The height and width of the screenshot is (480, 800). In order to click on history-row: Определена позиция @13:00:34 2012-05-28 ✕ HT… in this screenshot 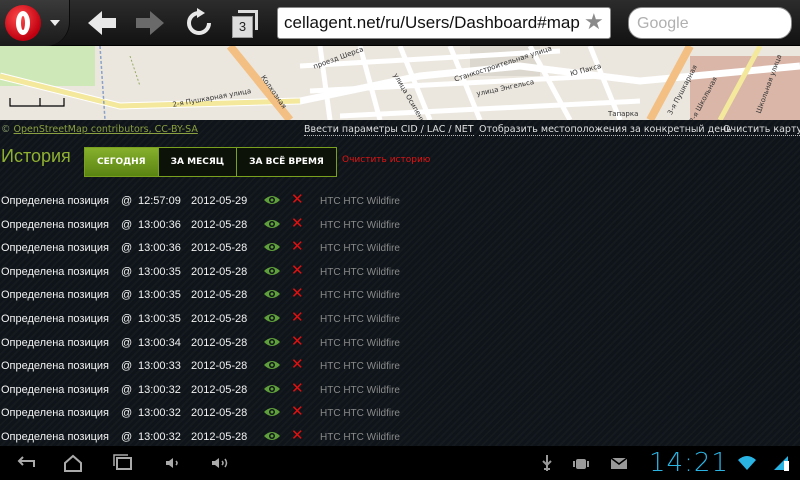, I will do `click(400, 344)`.